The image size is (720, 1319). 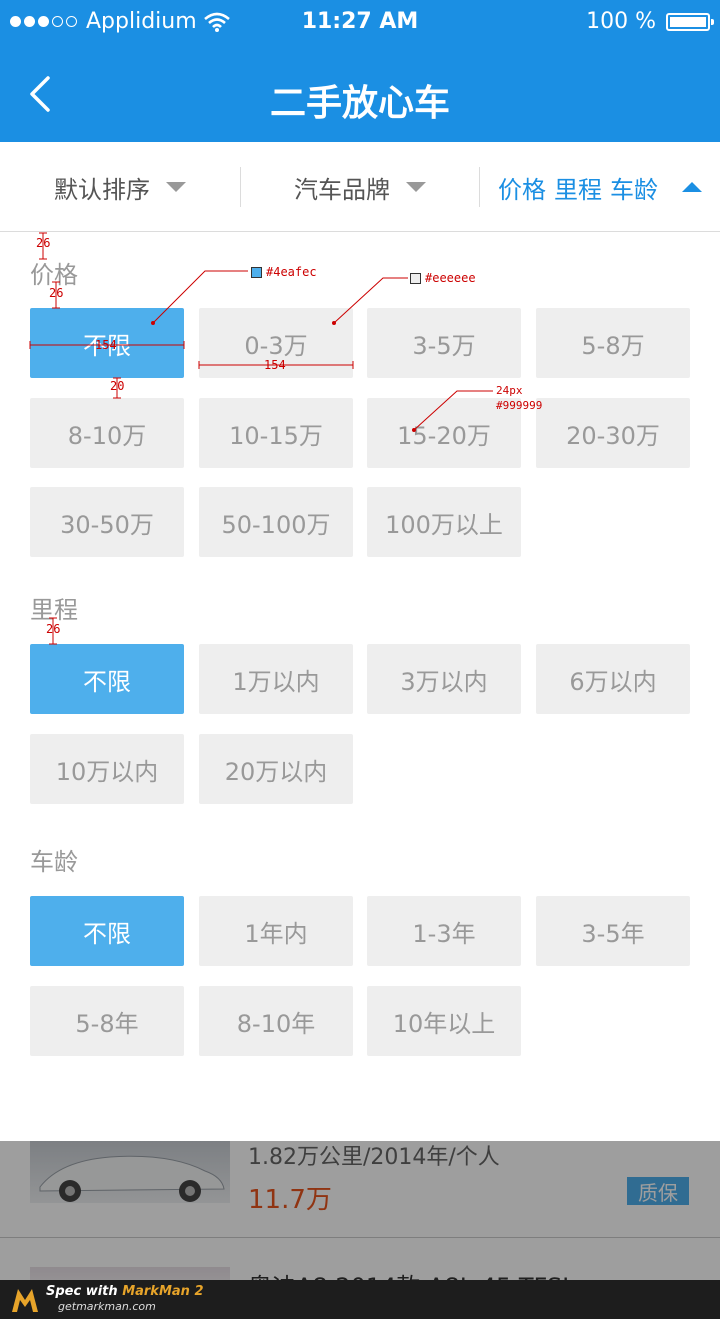 I want to click on brand-tab: 汽车品牌, so click(x=360, y=187).